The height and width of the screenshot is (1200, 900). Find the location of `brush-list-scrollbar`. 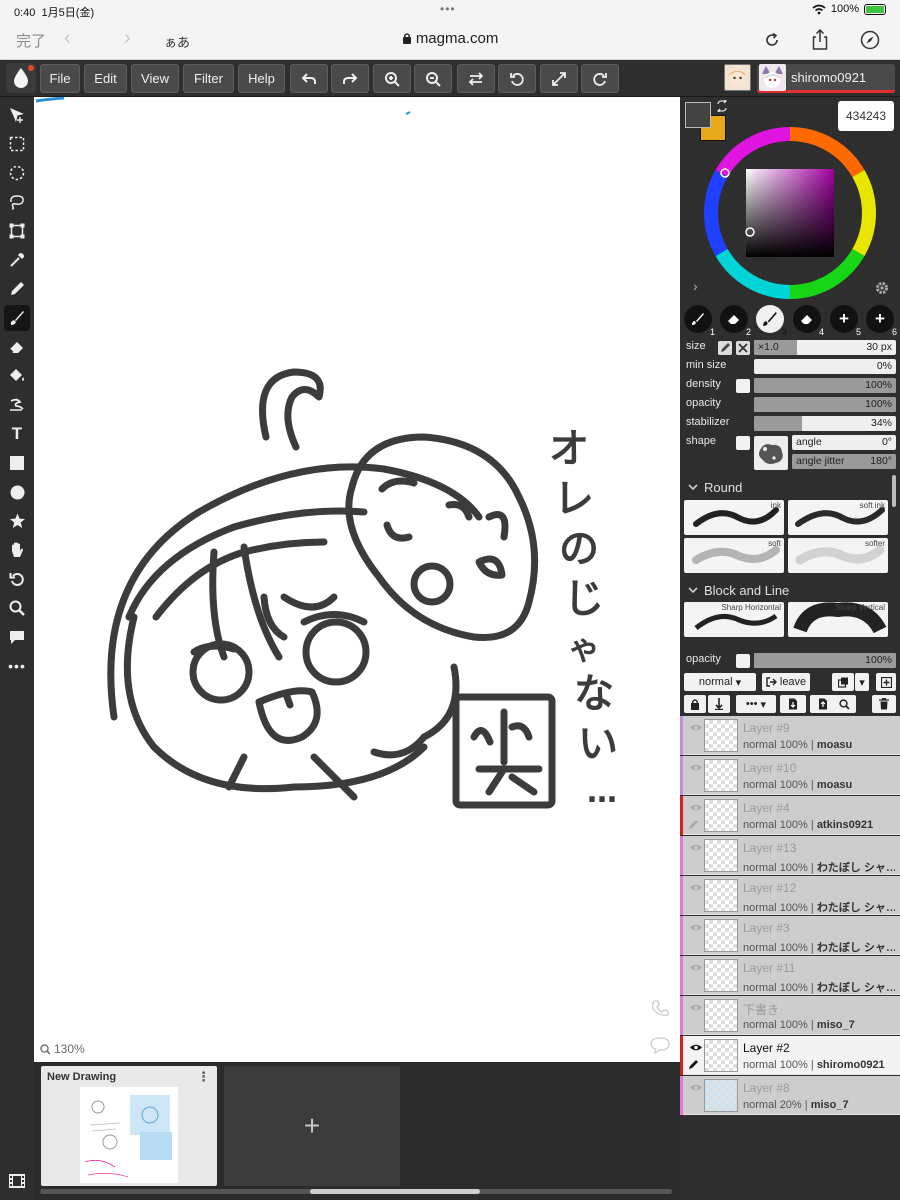

brush-list-scrollbar is located at coordinates (894, 491).